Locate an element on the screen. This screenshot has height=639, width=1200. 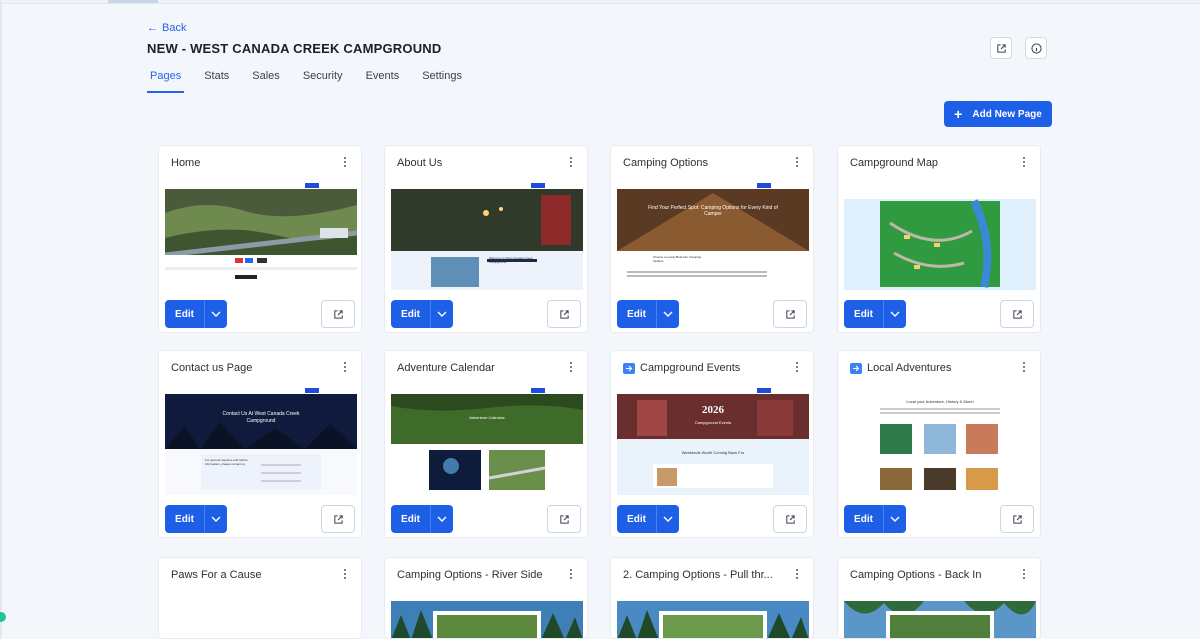
page-title-text: About Us is located at coordinates (420, 163).